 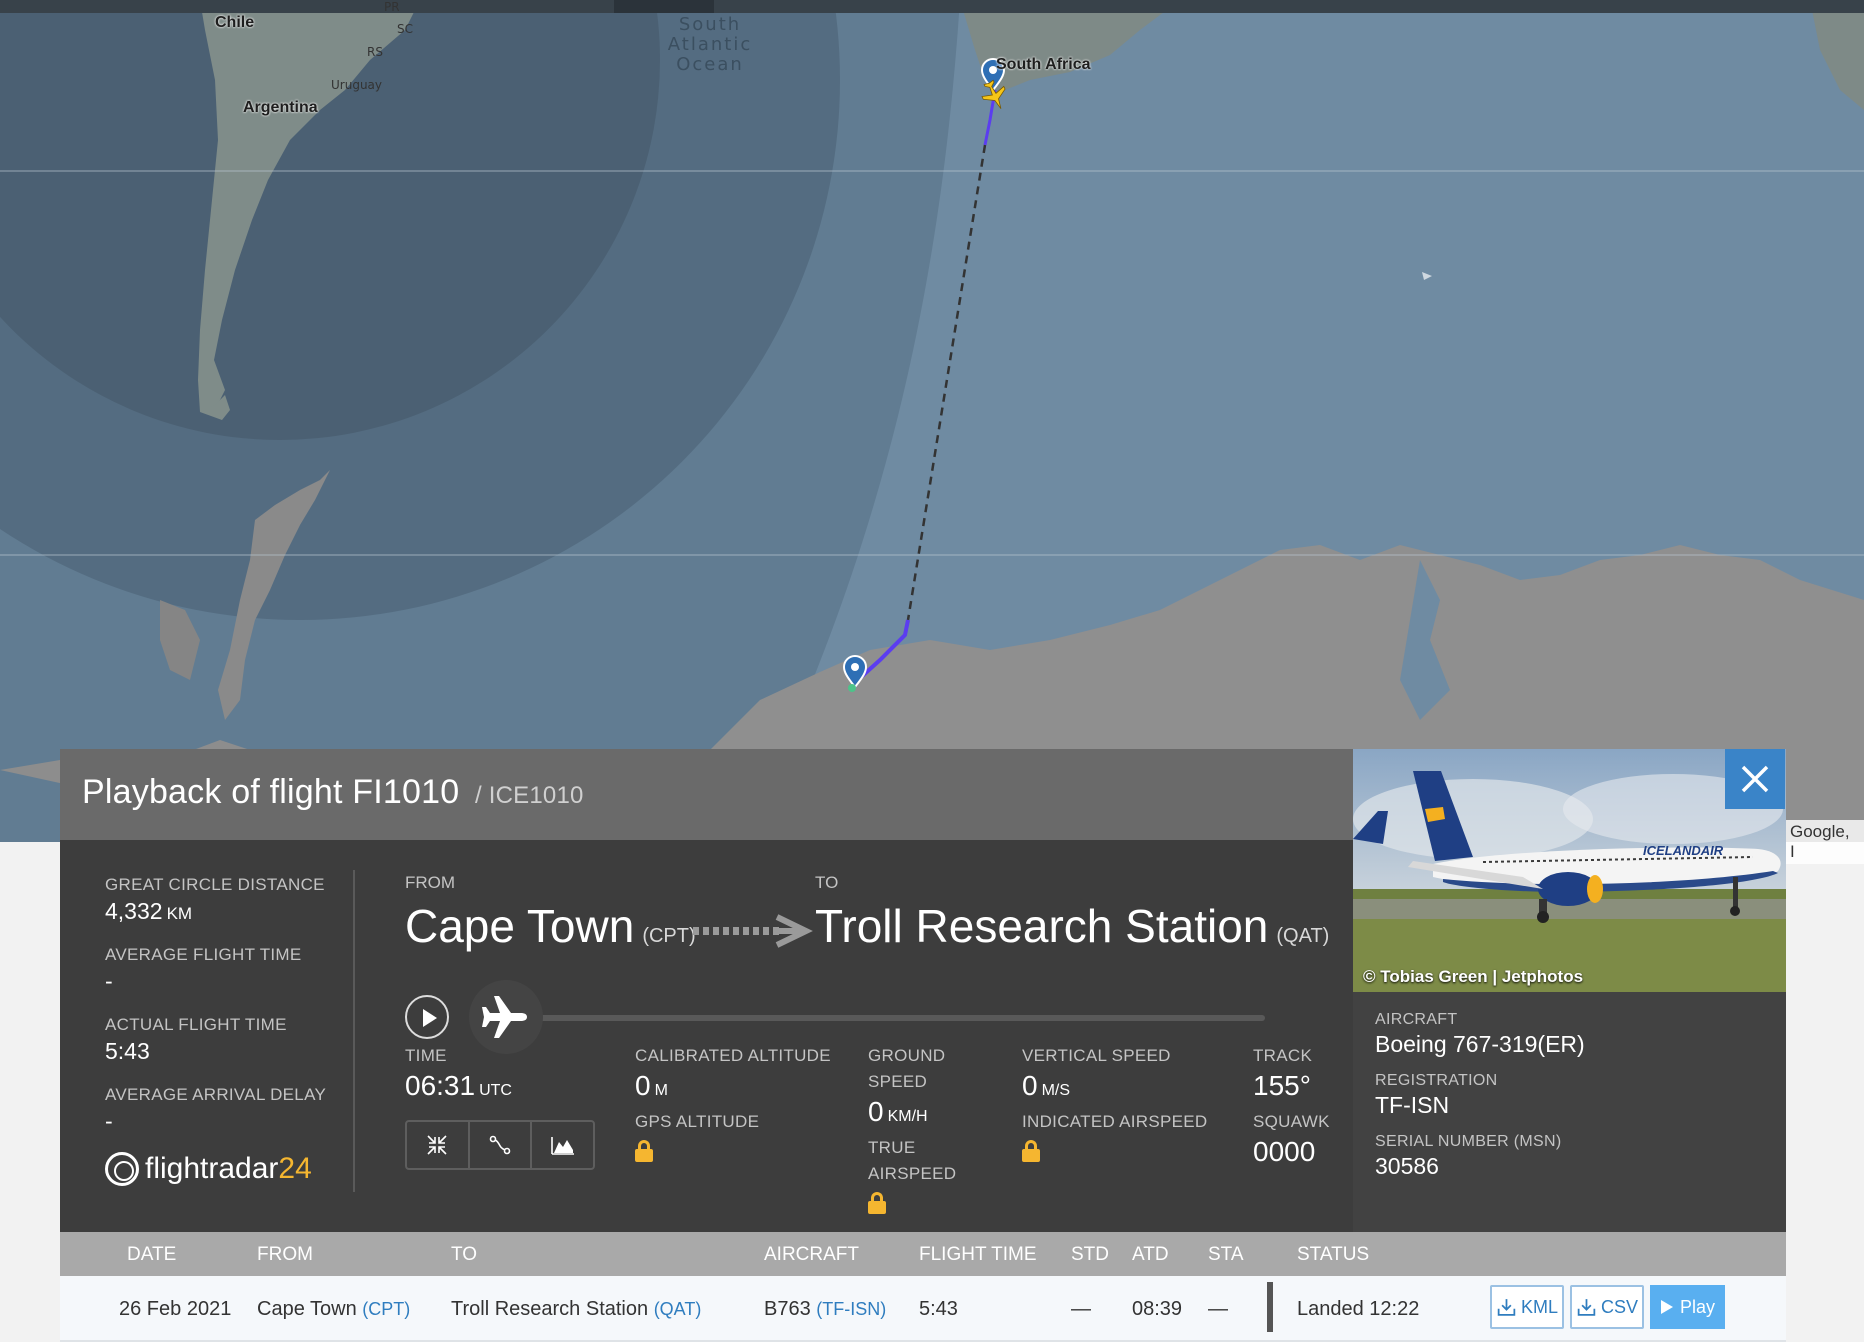 I want to click on map-label-pr: PR, so click(x=392, y=7).